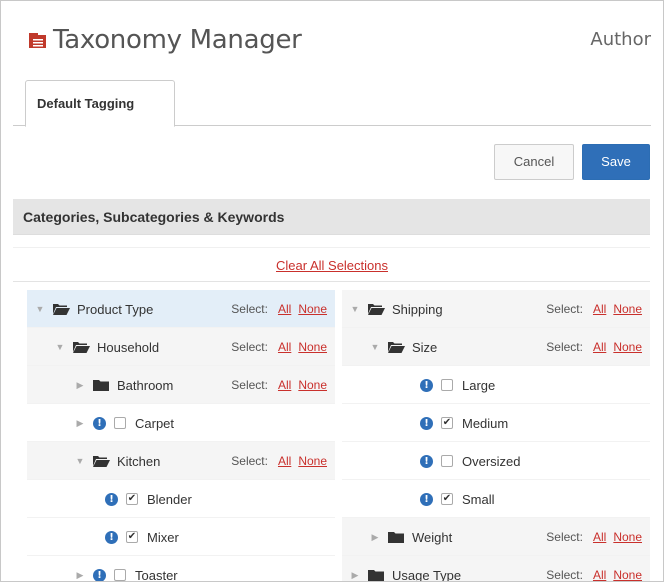 Image resolution: width=664 pixels, height=582 pixels. I want to click on tree-row: ! Oversized, so click(496, 461).